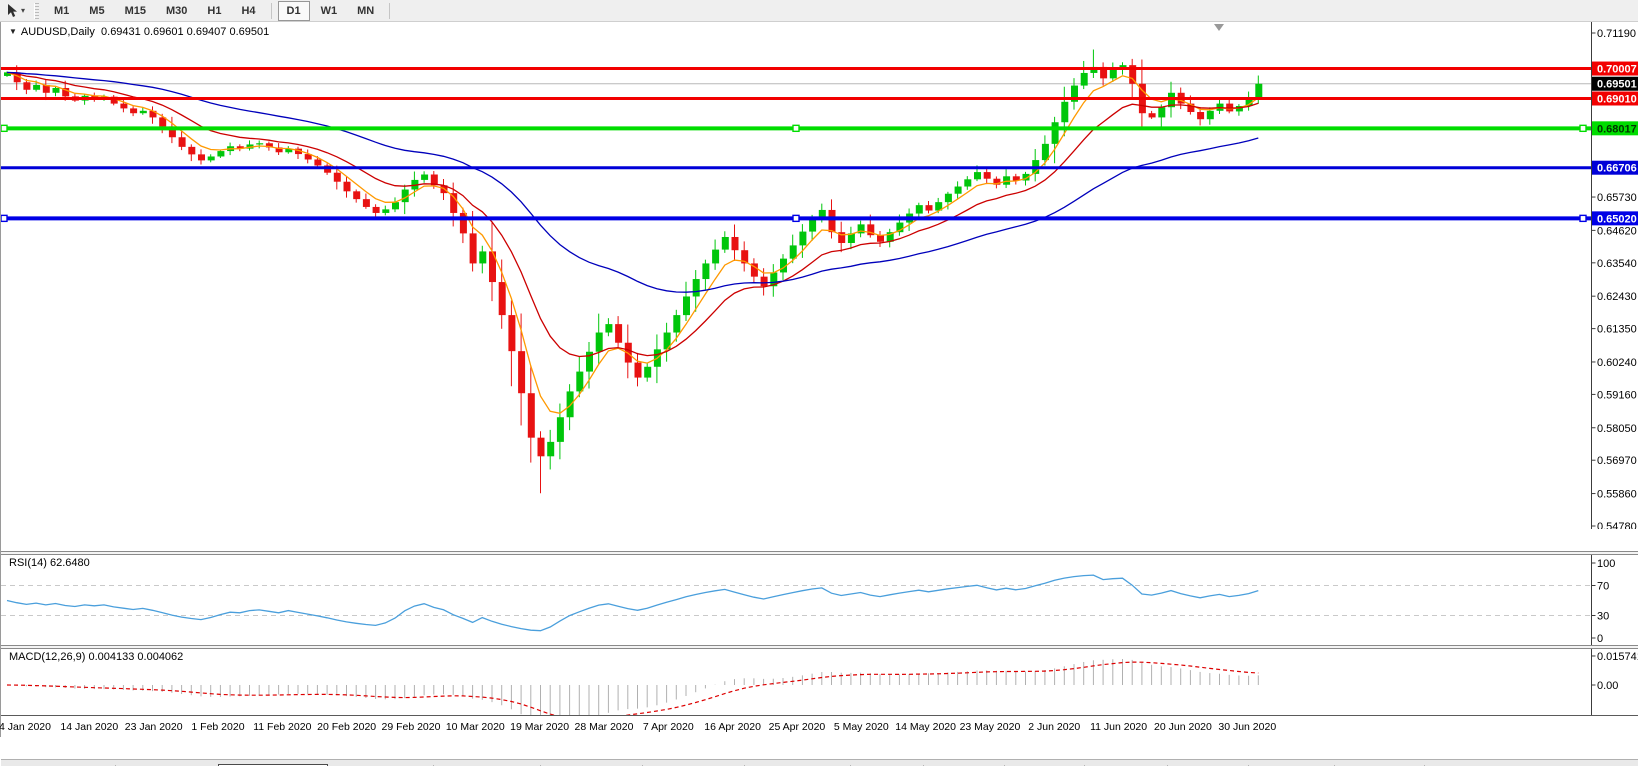  I want to click on date-label: 10 Mar 2020, so click(475, 727).